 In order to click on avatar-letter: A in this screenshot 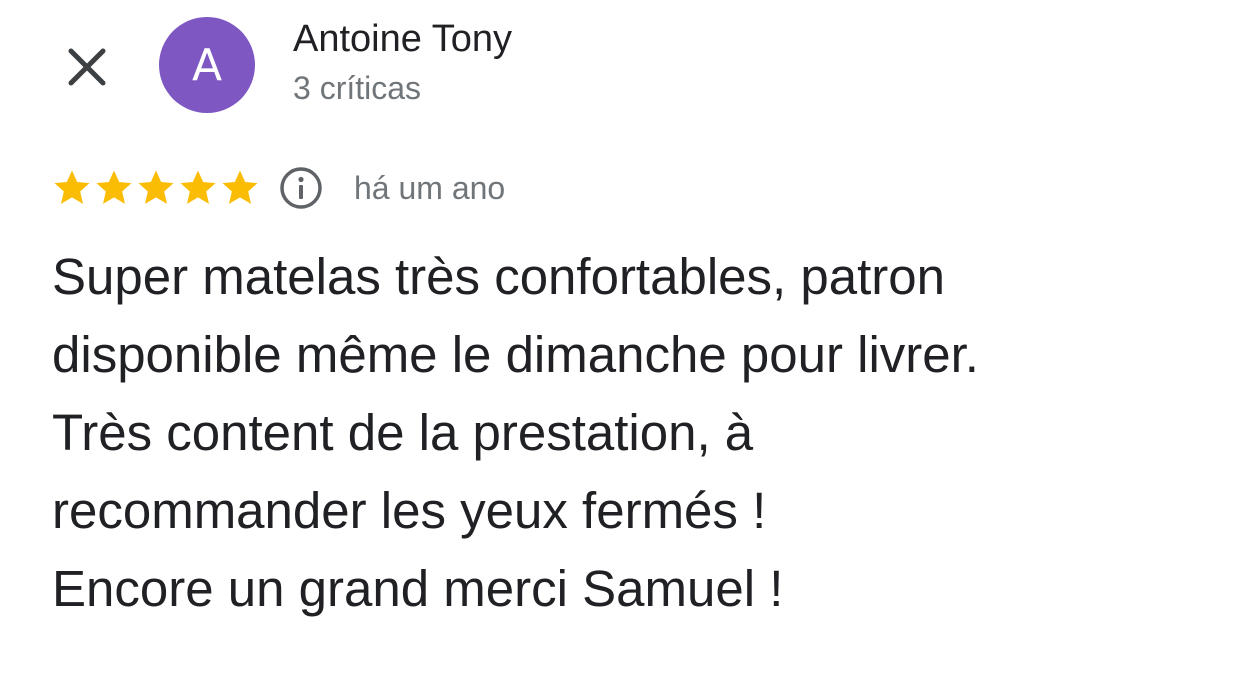, I will do `click(207, 65)`.